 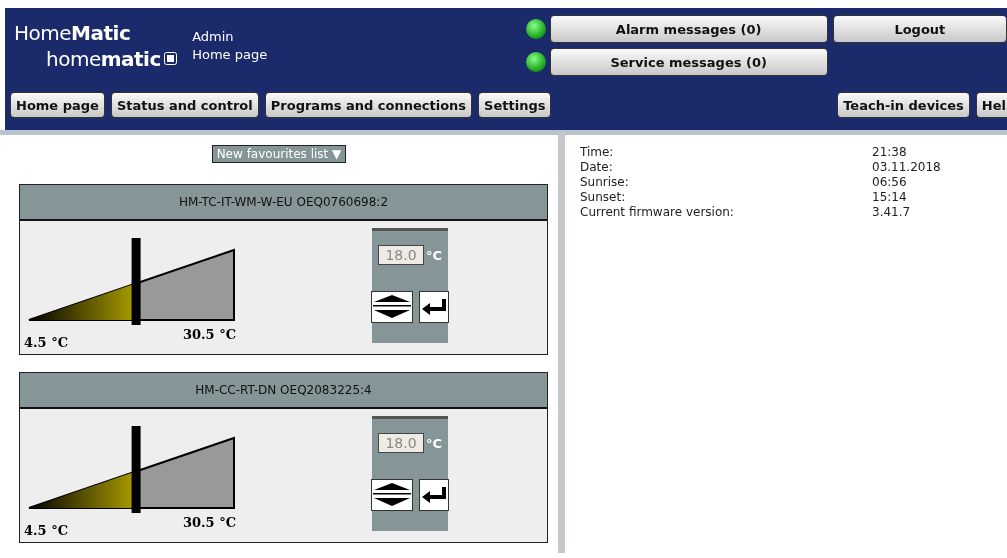 What do you see at coordinates (368, 105) in the screenshot?
I see `nav-button: Programs and connections` at bounding box center [368, 105].